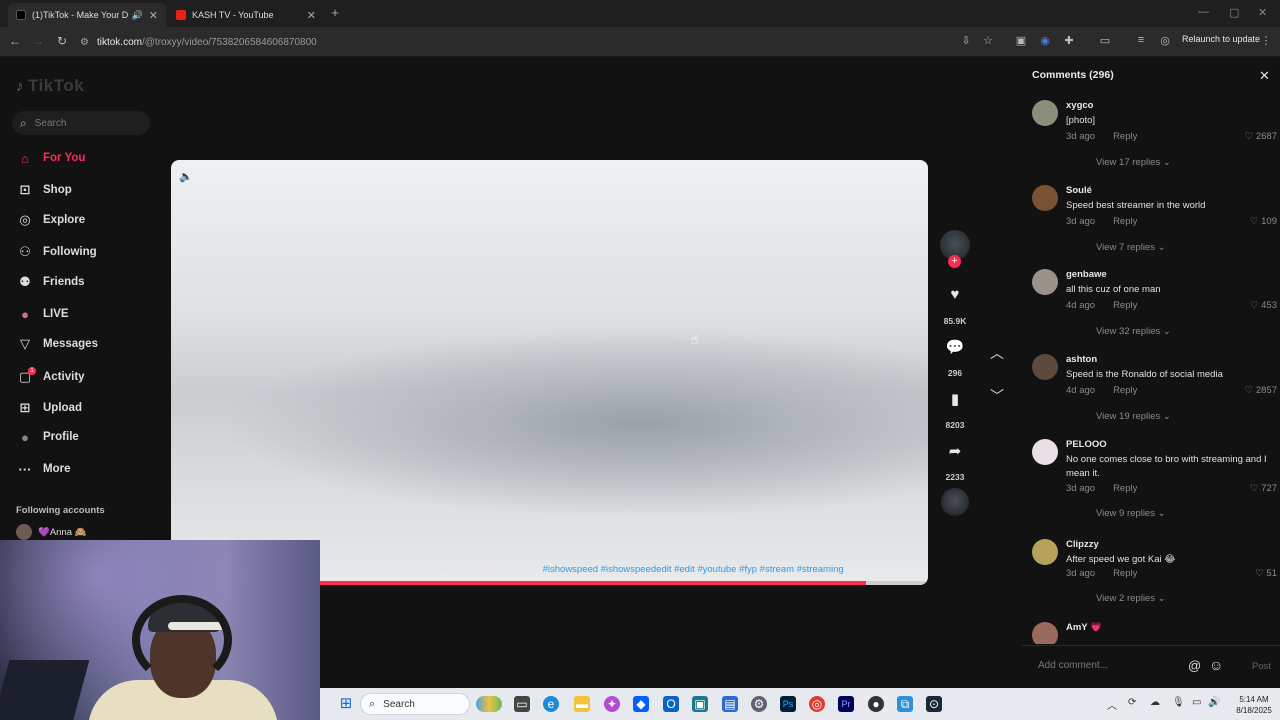 Image resolution: width=1280 pixels, height=720 pixels. What do you see at coordinates (1082, 544) in the screenshot?
I see `comment-username: Clipzzy` at bounding box center [1082, 544].